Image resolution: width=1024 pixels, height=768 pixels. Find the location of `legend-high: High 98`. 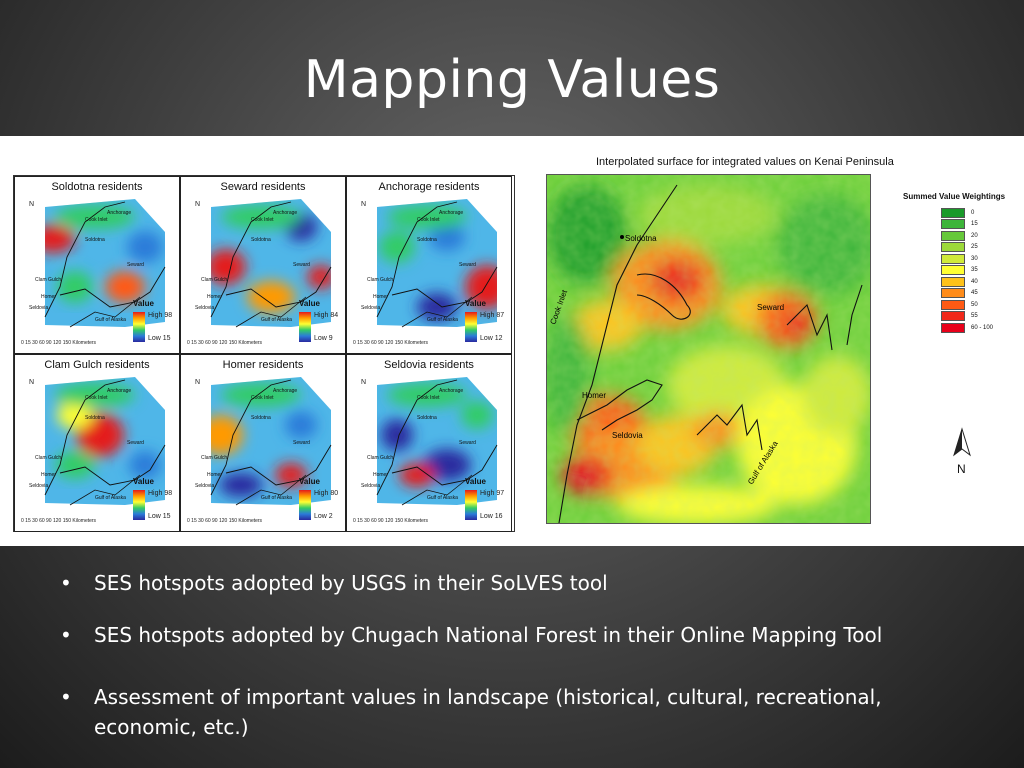

legend-high: High 98 is located at coordinates (160, 315).